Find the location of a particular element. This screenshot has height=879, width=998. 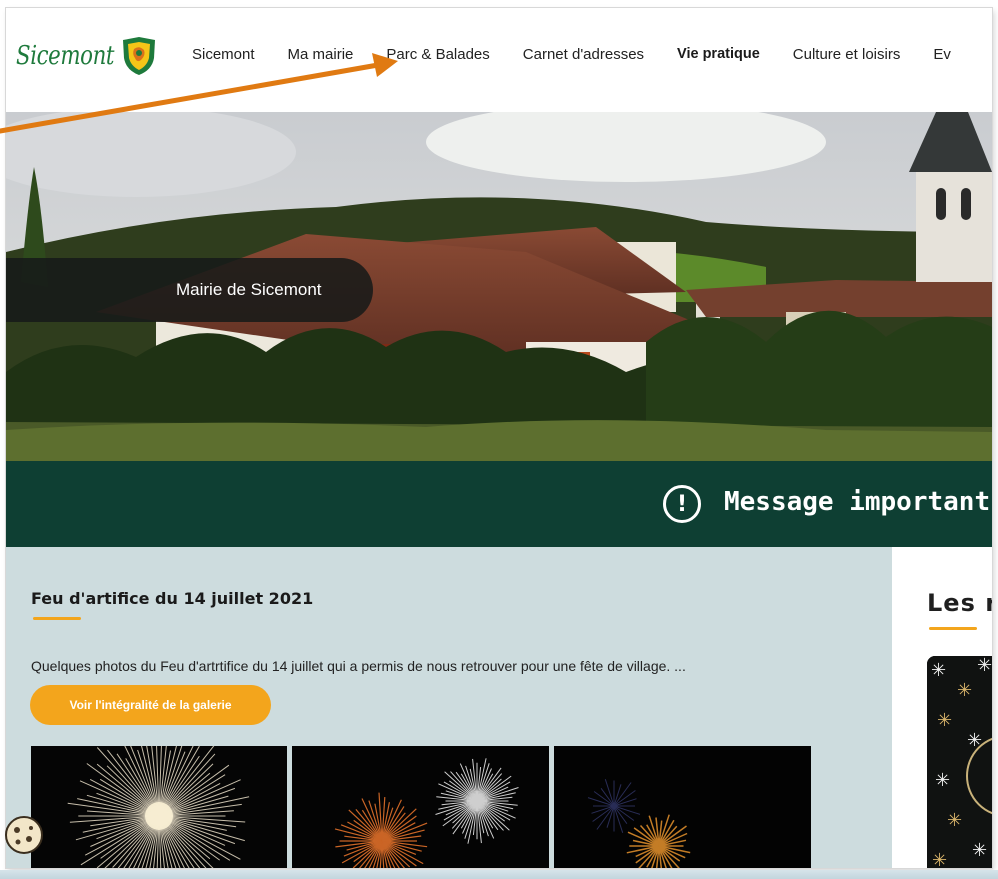

snowflake-pattern-image: ✳✳✳✳✳✳✳✳✳ is located at coordinates (959, 762).